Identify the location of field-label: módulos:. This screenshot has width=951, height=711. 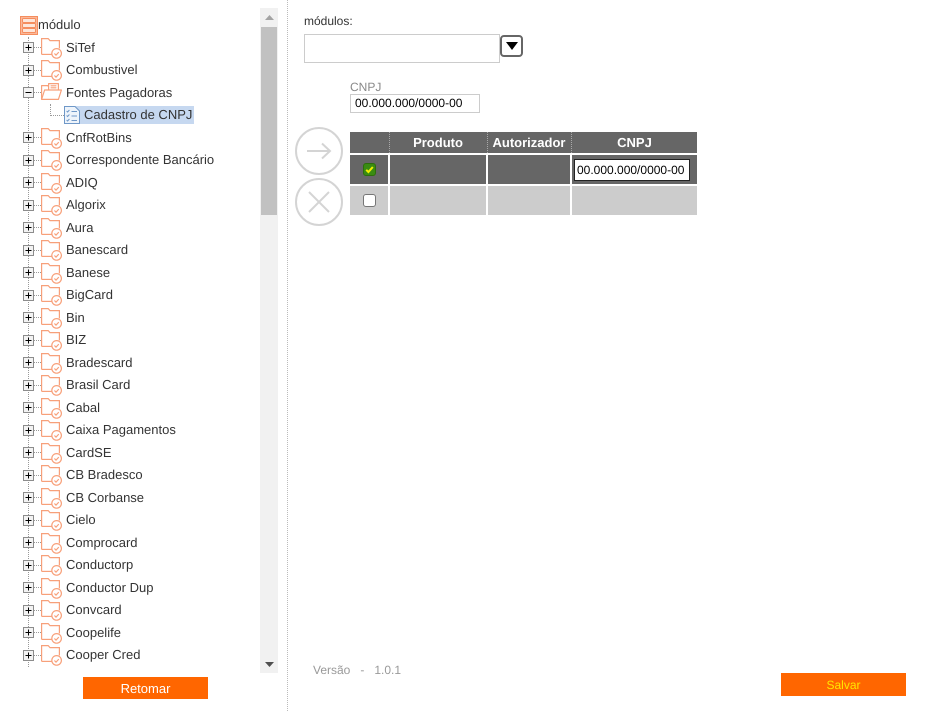
(328, 21).